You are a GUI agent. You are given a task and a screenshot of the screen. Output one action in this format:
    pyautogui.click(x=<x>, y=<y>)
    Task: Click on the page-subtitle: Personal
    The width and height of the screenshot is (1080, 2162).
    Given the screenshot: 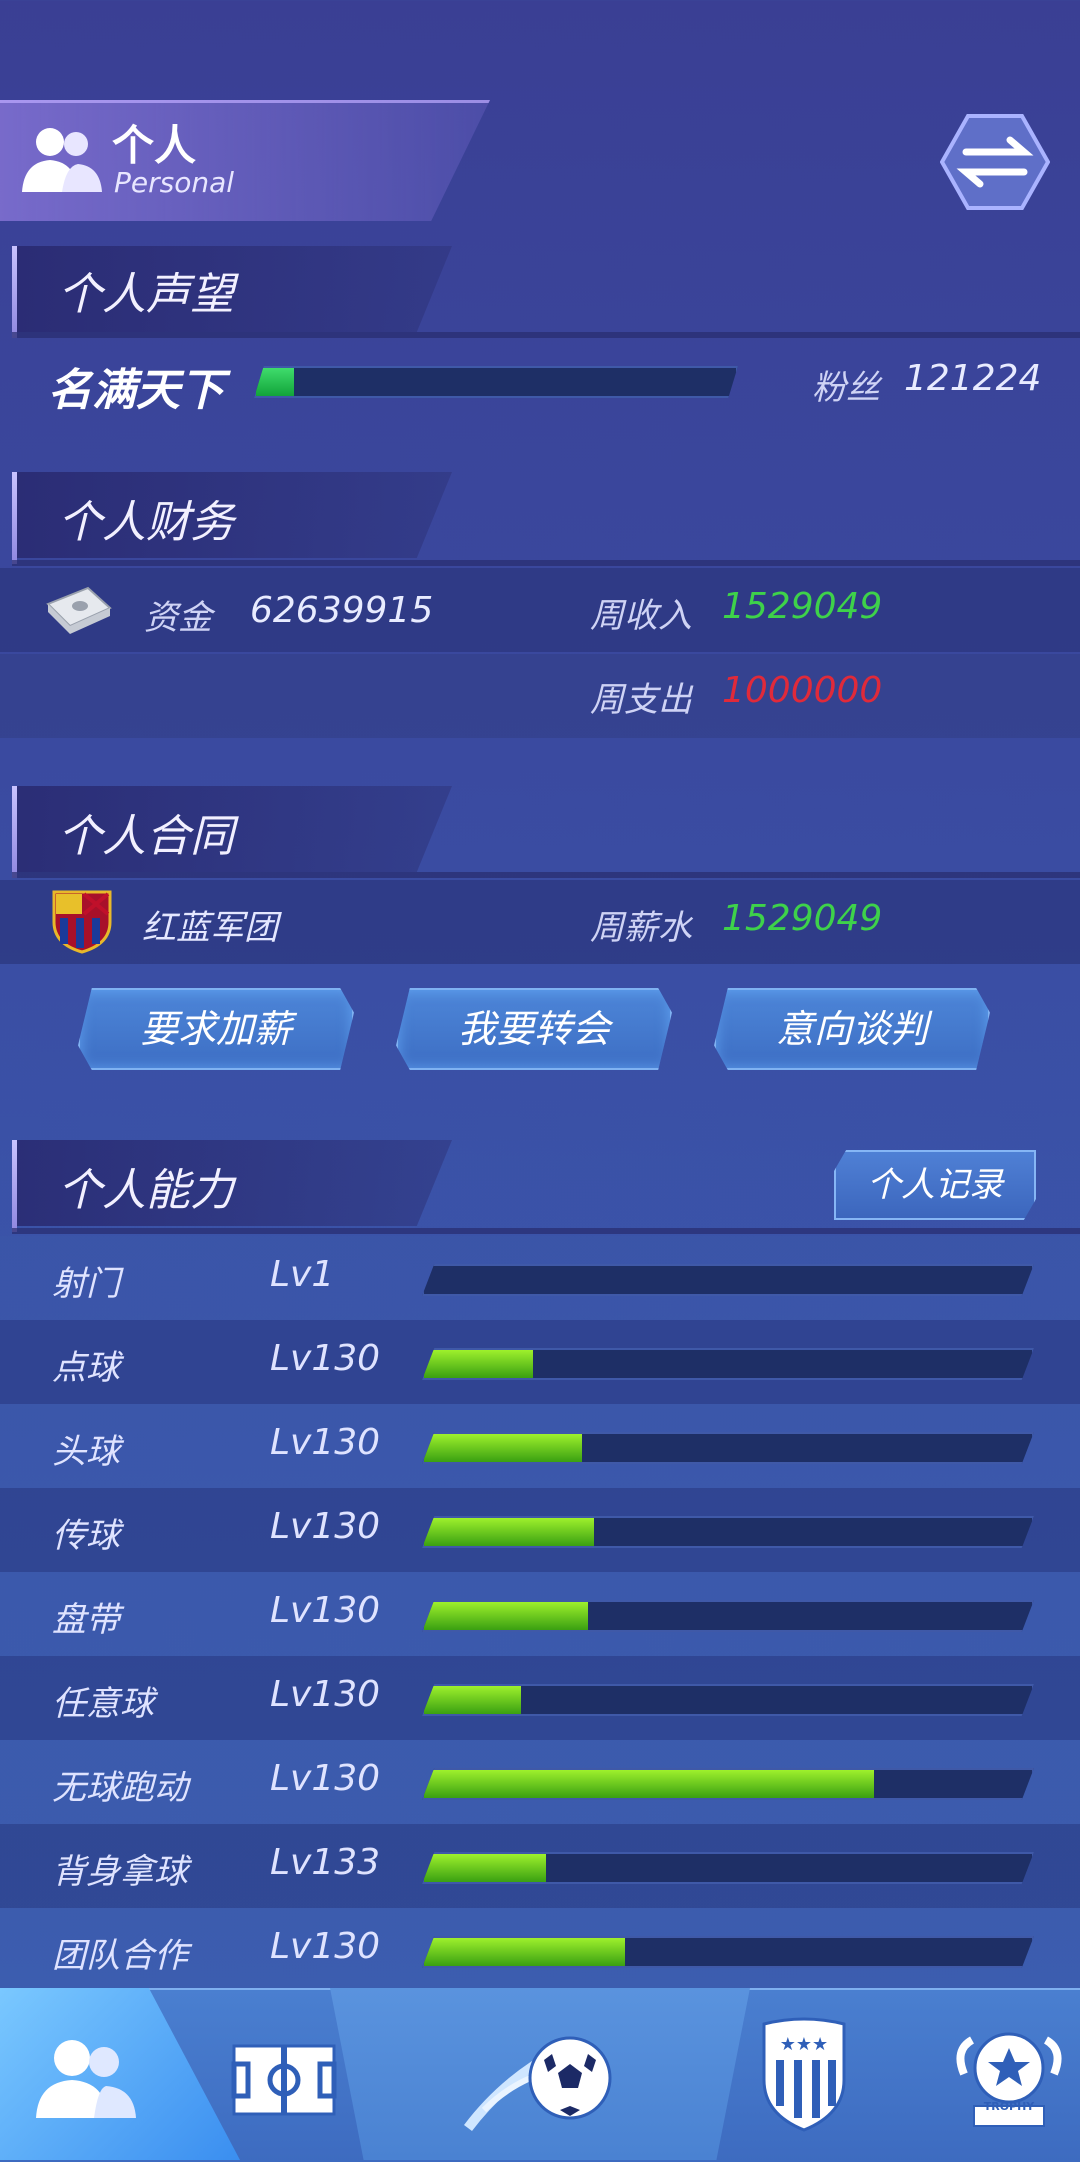 What is the action you would take?
    pyautogui.click(x=174, y=182)
    